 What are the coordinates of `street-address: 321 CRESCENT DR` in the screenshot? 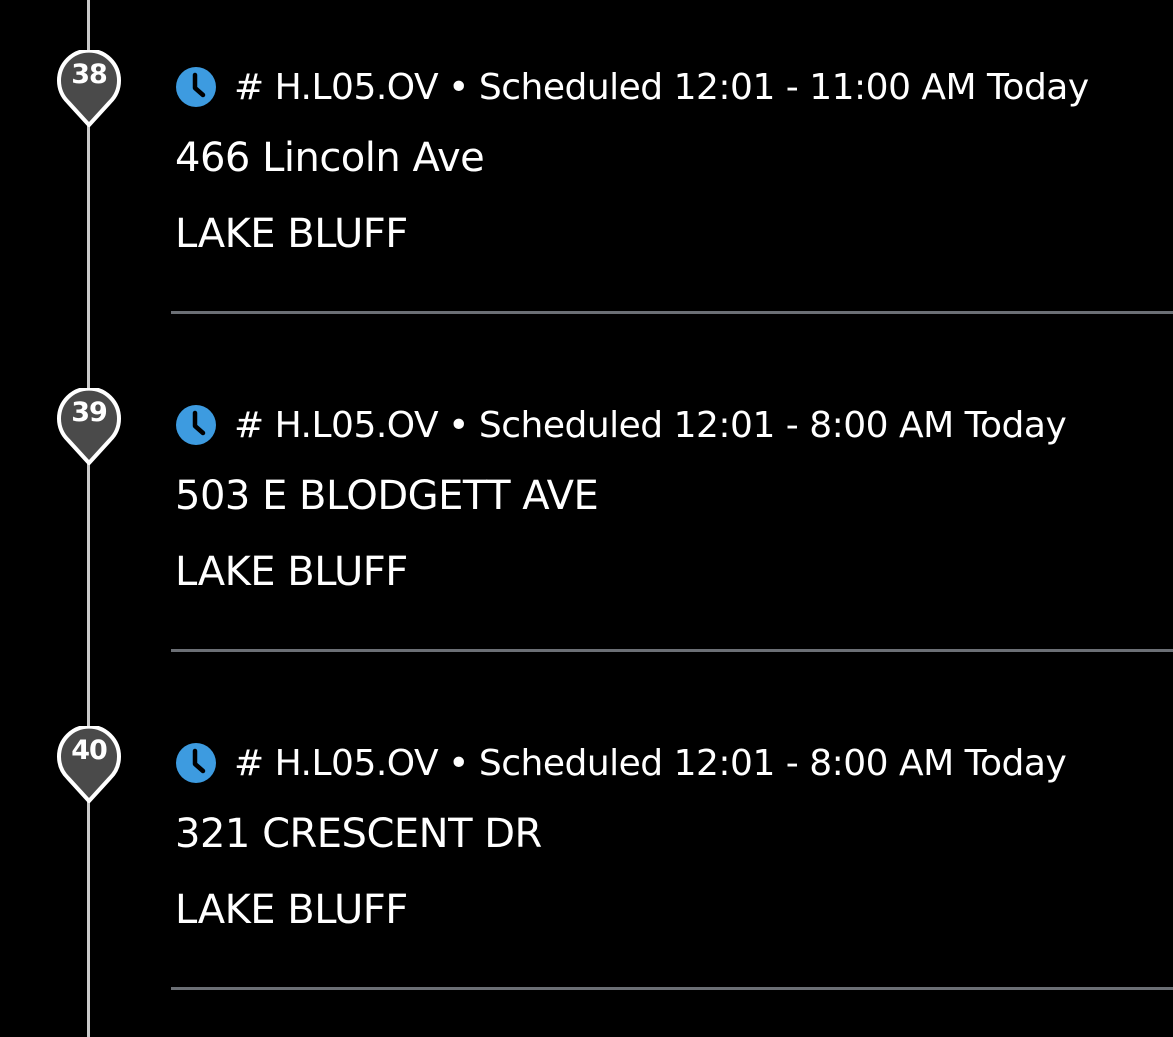 It's located at (358, 834).